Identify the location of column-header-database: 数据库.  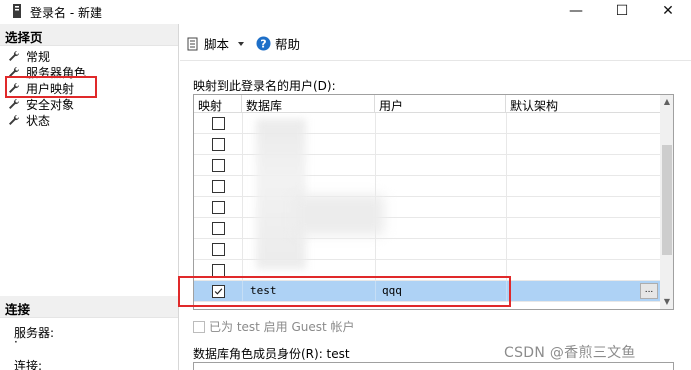
(308, 104).